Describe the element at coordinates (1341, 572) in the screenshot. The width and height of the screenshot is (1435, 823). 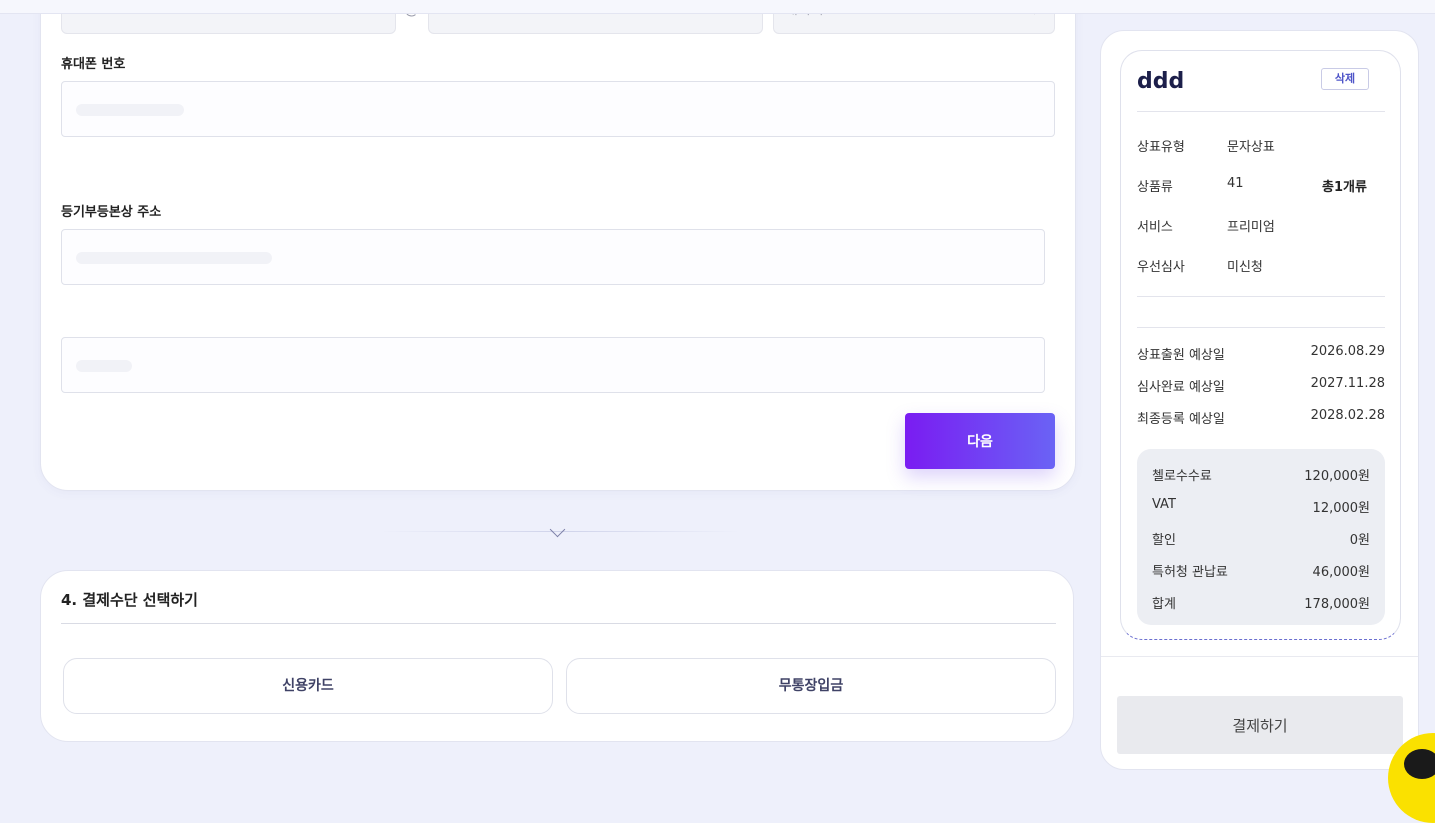
I see `fee-value: 46,000원` at that location.